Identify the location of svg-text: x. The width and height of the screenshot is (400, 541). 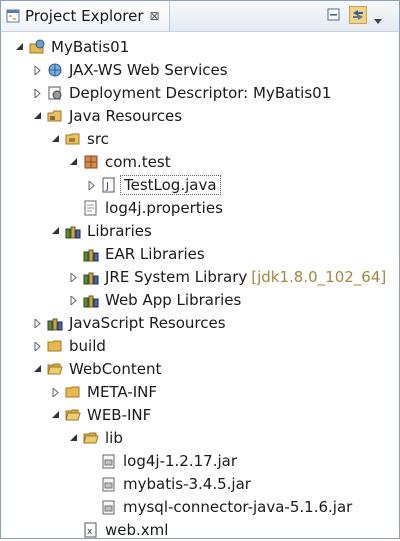
(90, 532).